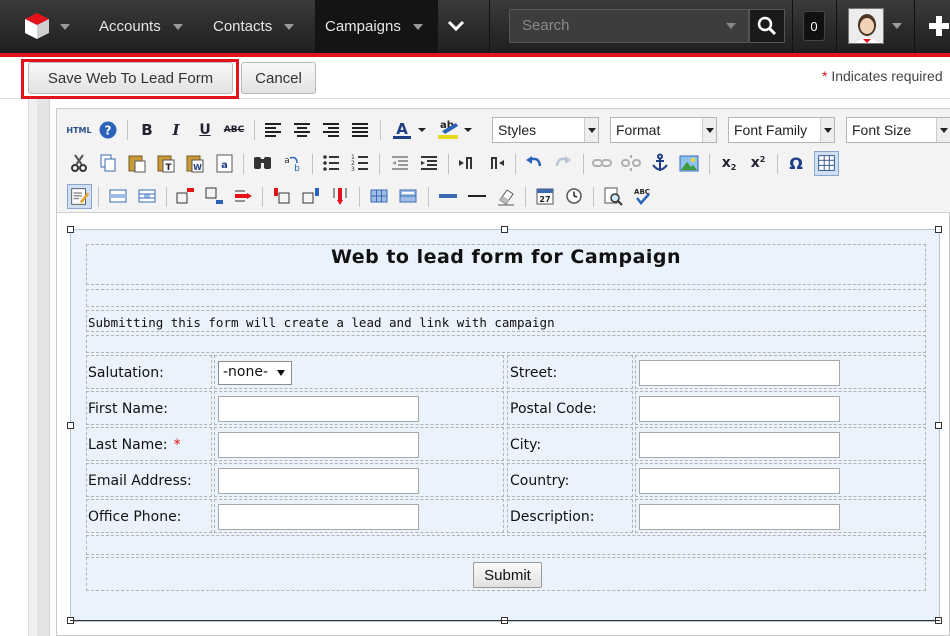  I want to click on country-field, so click(739, 481).